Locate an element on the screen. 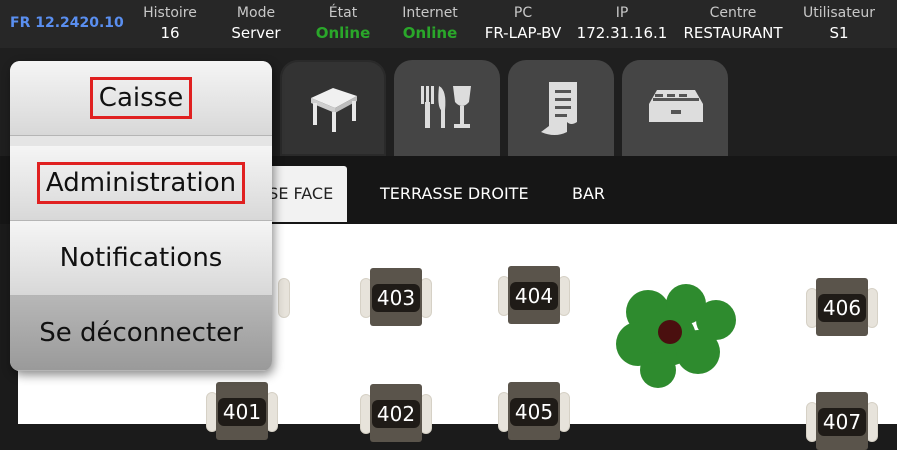  menu-item-caisse: Caisse is located at coordinates (141, 98).